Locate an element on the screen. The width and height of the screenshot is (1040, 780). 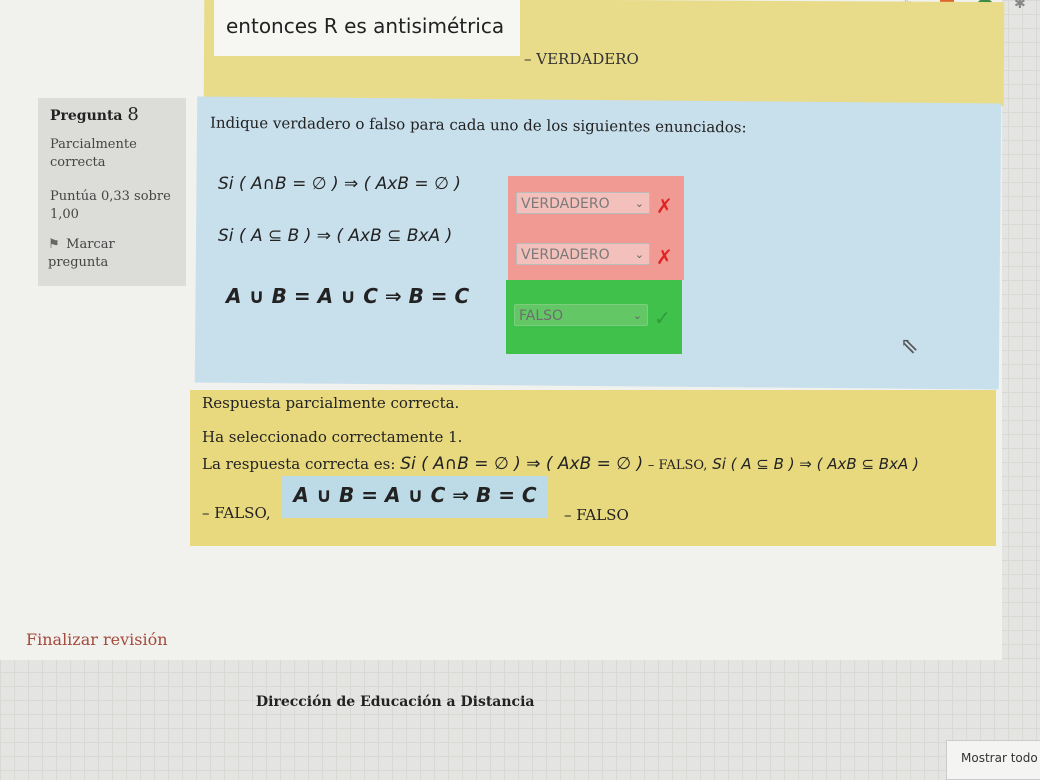
answer-select-2: VERDADERO ⌄ is located at coordinates (583, 254).